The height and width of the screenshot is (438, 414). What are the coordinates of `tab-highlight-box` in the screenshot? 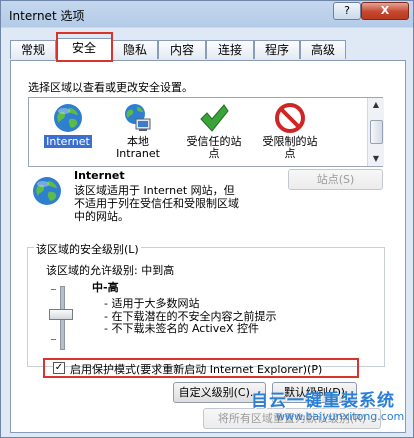 It's located at (84, 47).